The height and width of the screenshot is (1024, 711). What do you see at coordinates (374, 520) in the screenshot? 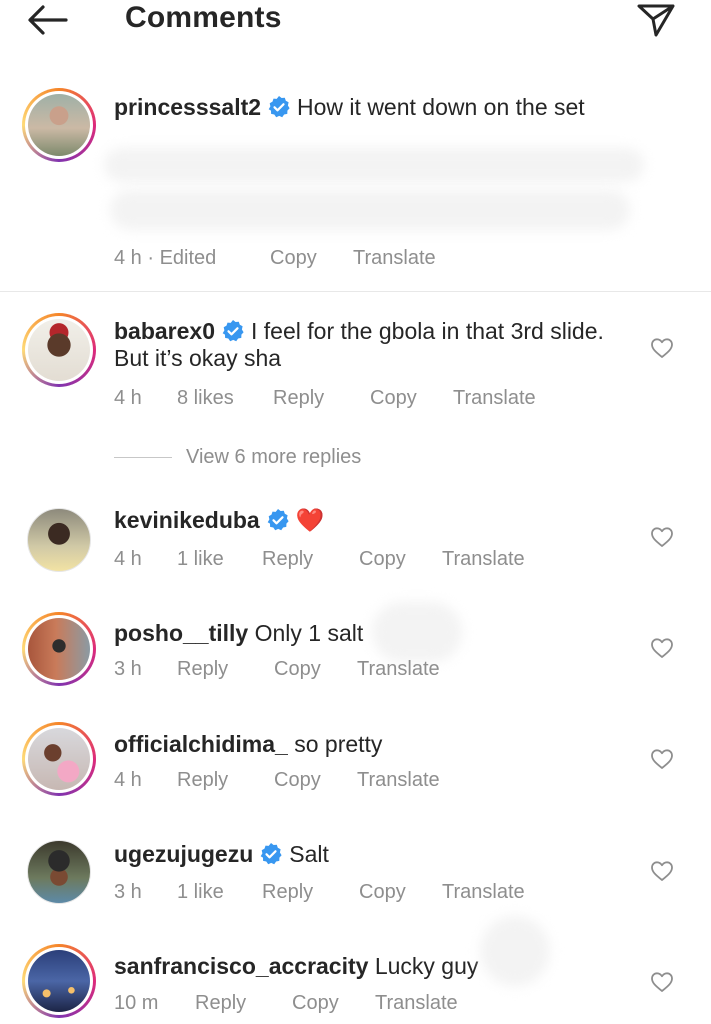
I see `comment-text-block: kevinikeduba ❤️` at bounding box center [374, 520].